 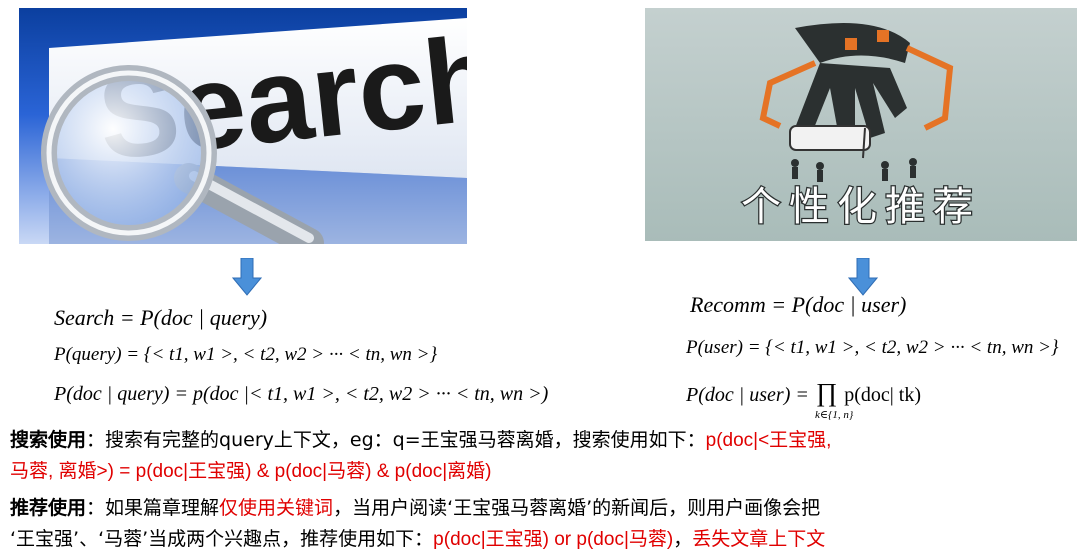 I want to click on recommend-usage-text-a: 如果篇章理解, so click(x=162, y=508).